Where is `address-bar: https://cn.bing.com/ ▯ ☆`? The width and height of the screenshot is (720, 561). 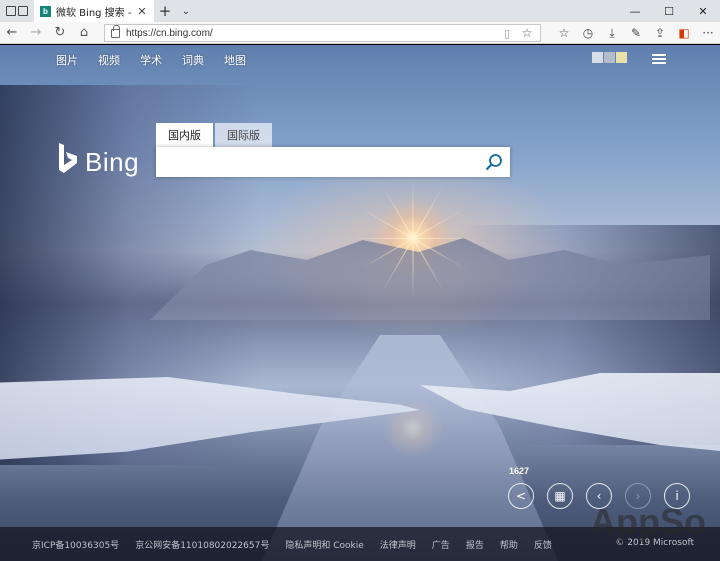
address-bar: https://cn.bing.com/ ▯ ☆ is located at coordinates (322, 33).